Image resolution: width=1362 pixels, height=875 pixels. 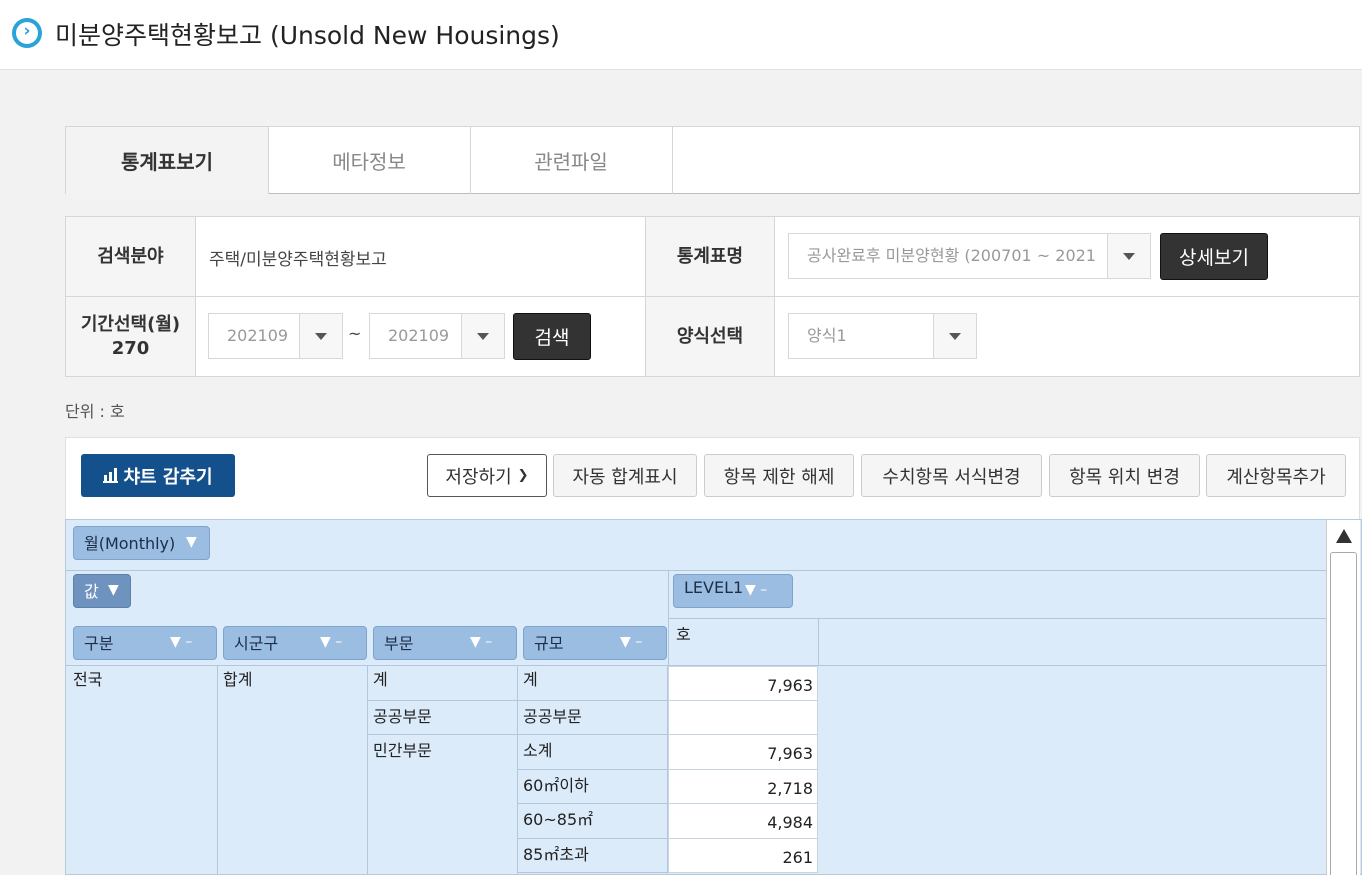 What do you see at coordinates (275, 336) in the screenshot?
I see `period-from-select: 202109` at bounding box center [275, 336].